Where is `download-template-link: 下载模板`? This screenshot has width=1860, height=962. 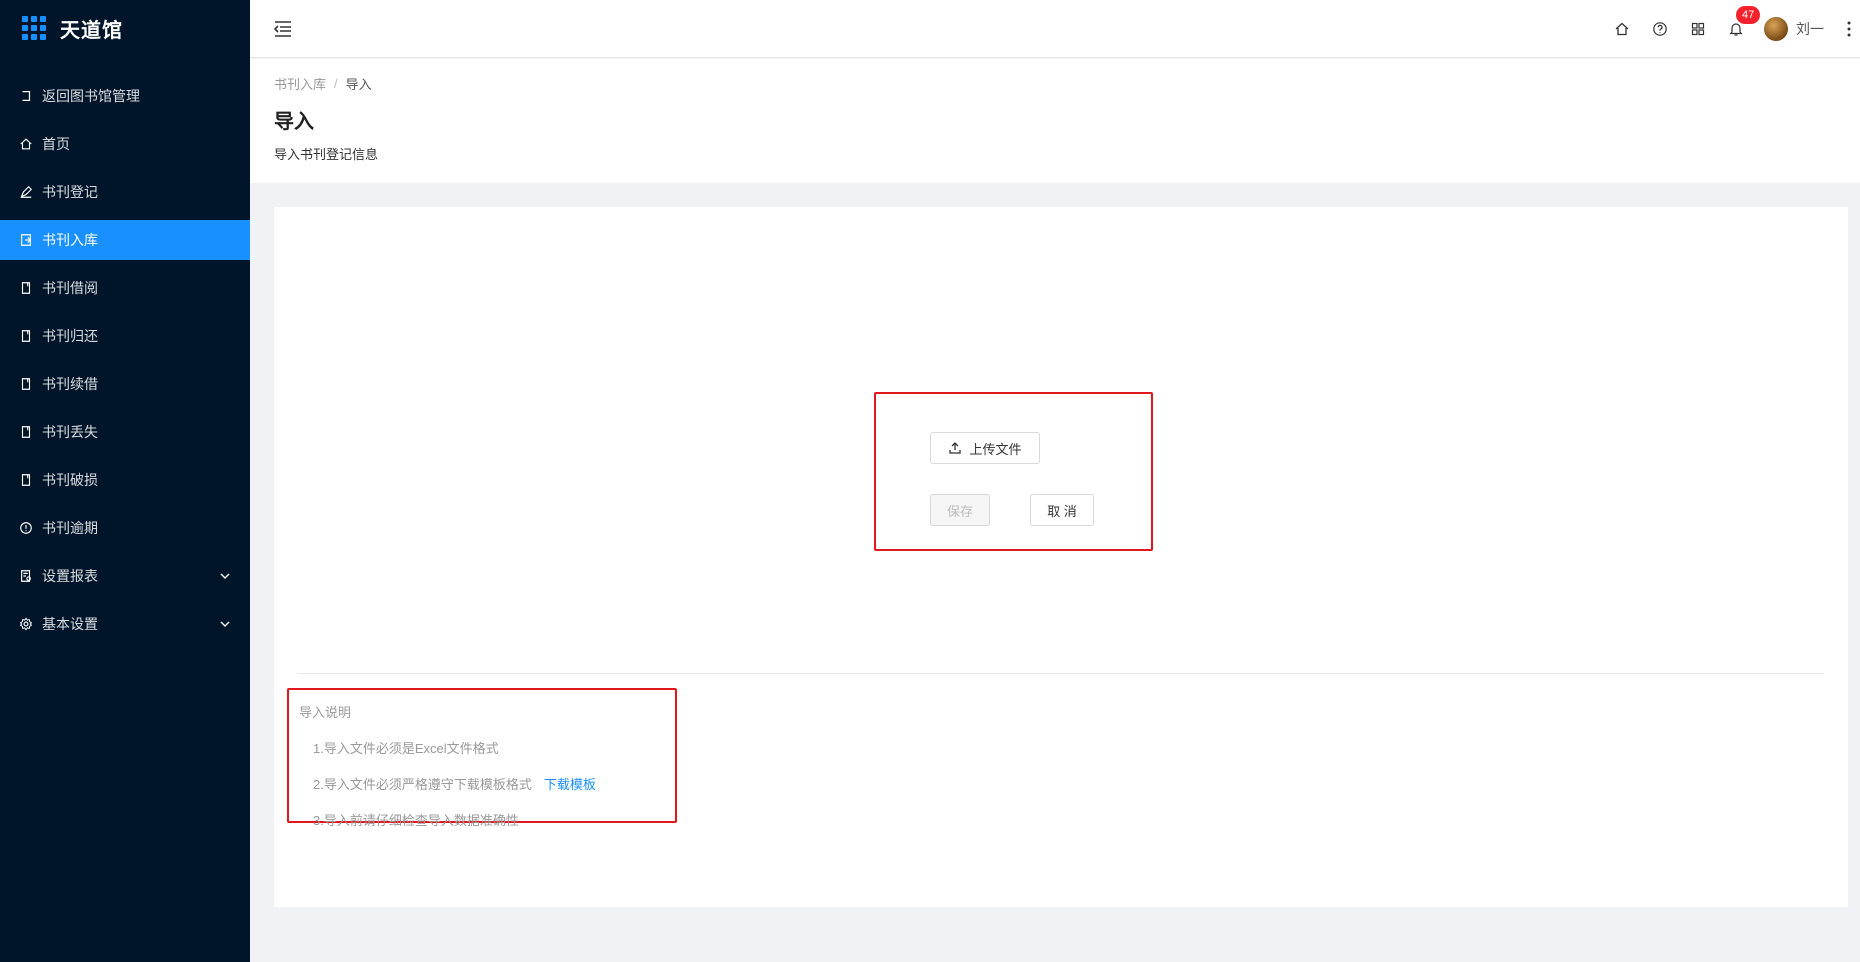 download-template-link: 下载模板 is located at coordinates (570, 784).